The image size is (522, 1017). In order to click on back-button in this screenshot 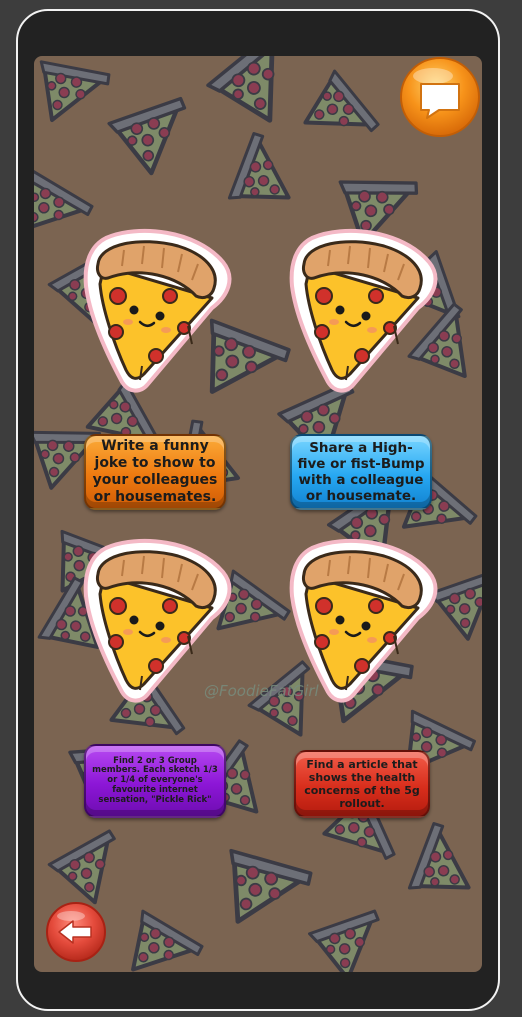, I will do `click(76, 932)`.